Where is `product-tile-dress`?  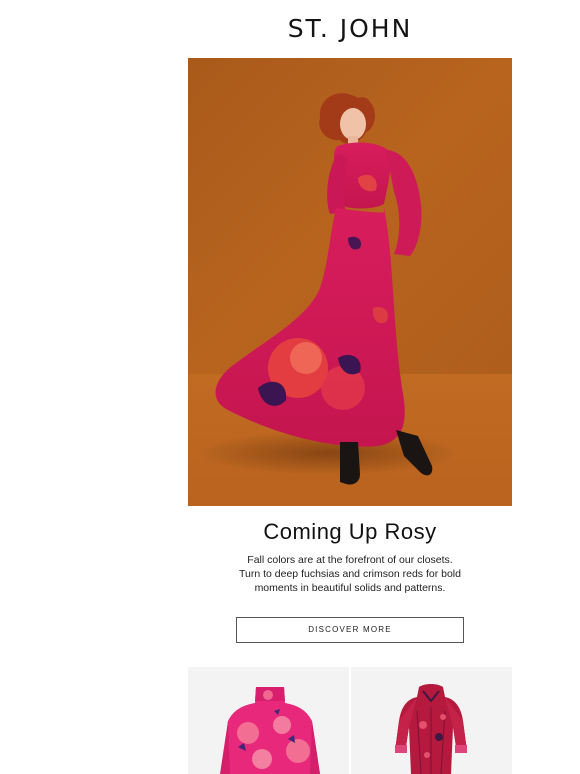 product-tile-dress is located at coordinates (431, 720).